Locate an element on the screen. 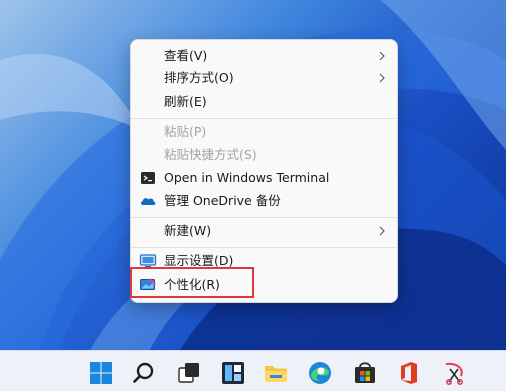 The image size is (506, 391). menu-item-label: Open in Windows Terminal is located at coordinates (247, 177).